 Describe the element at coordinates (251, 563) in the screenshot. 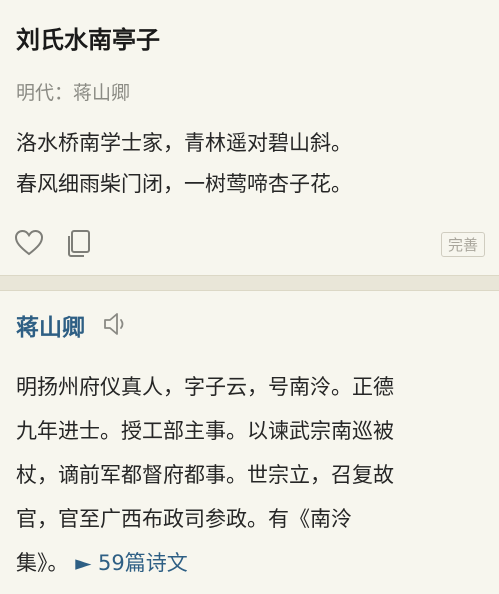

I see `bio-line-last: 集》。 ► 59篇诗文` at that location.